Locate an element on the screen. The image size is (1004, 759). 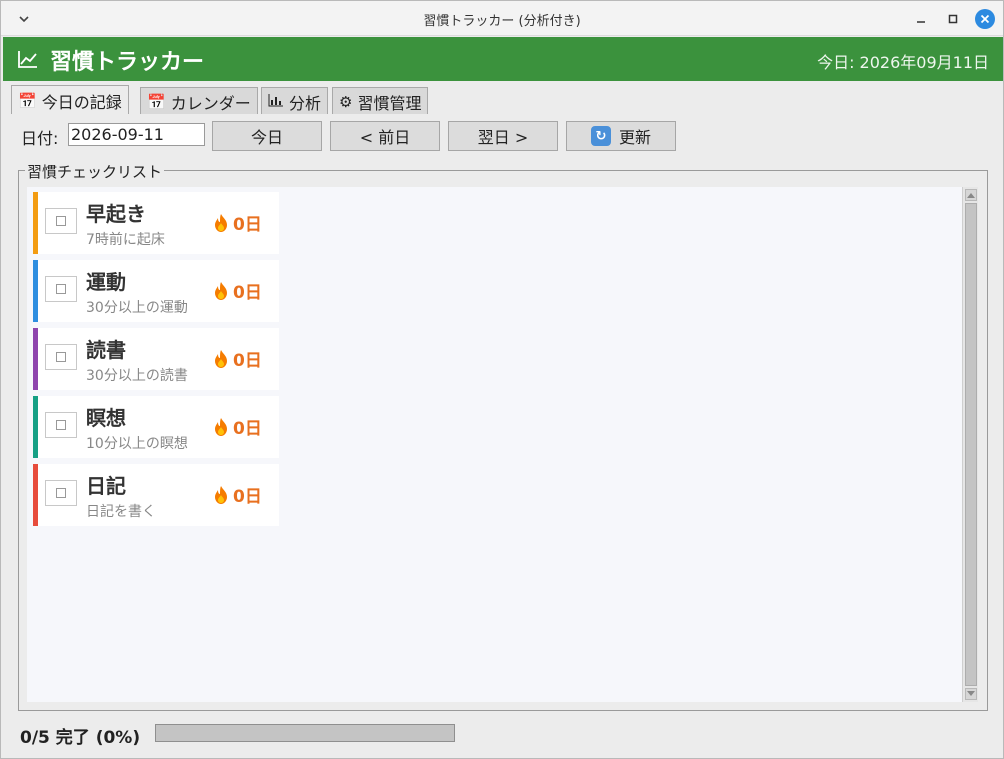
tab-label: 今日の記録 is located at coordinates (81, 102).